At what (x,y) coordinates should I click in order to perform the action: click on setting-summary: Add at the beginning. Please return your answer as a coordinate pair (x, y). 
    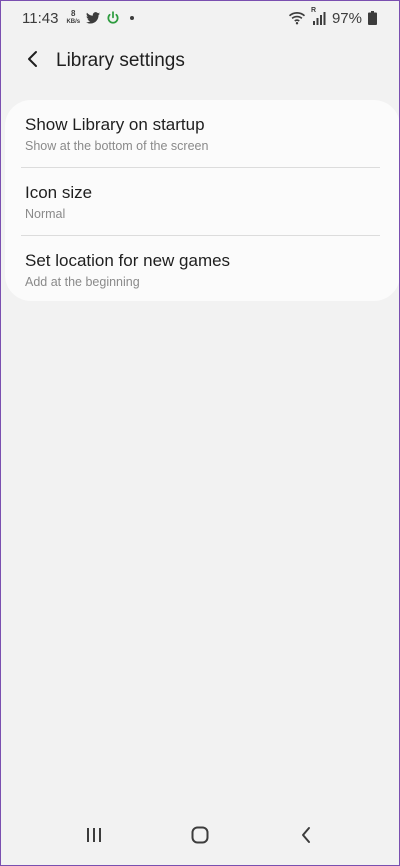
    Looking at the image, I should click on (82, 282).